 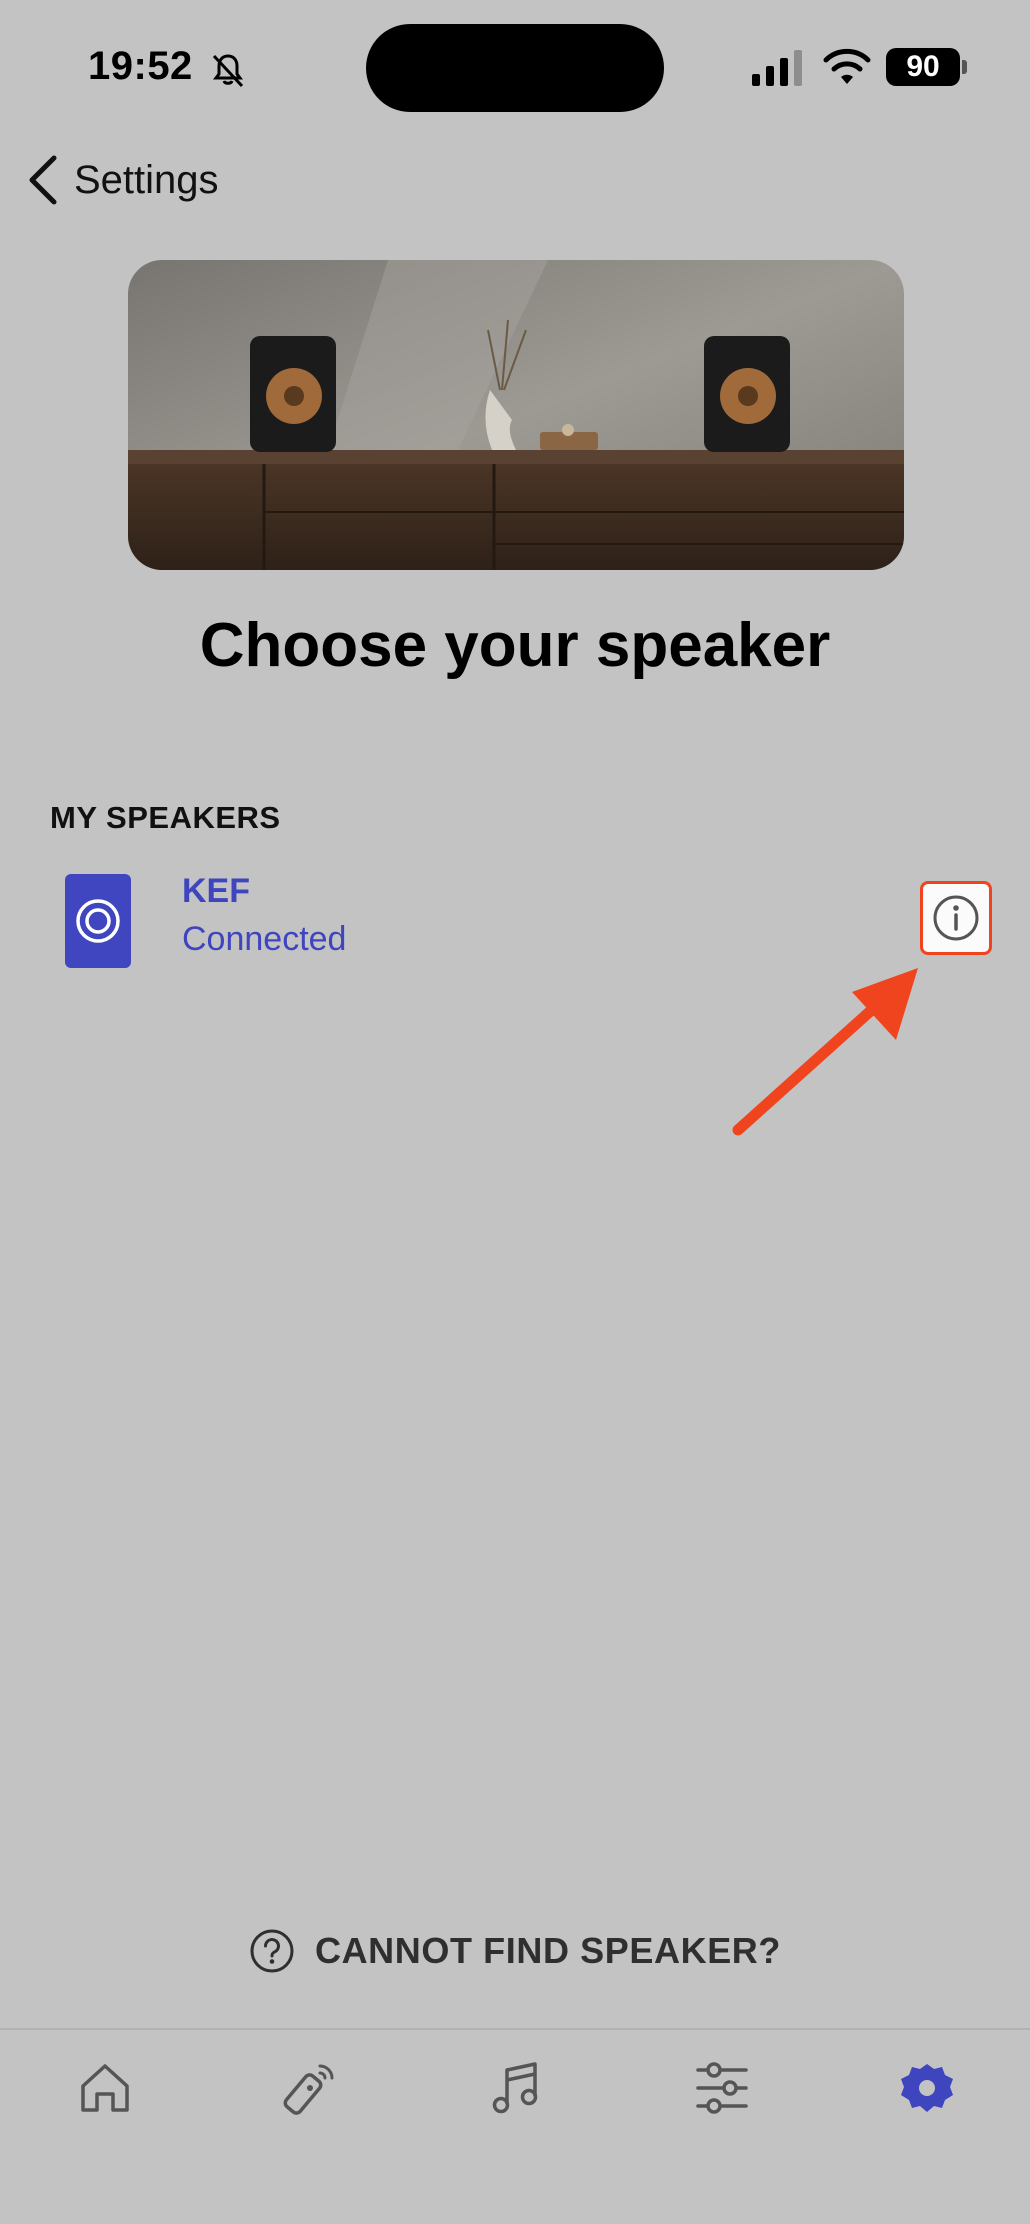 I want to click on music-note-icon, so click(x=515, y=2088).